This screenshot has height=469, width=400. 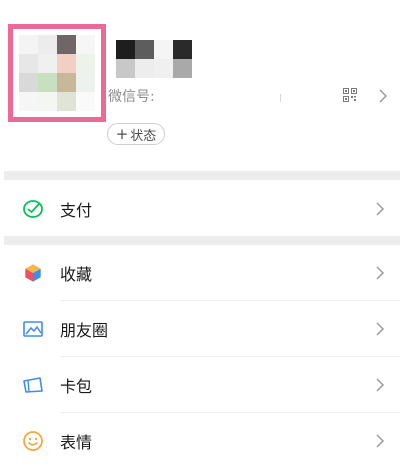 What do you see at coordinates (33, 209) in the screenshot?
I see `wallet-check-icon` at bounding box center [33, 209].